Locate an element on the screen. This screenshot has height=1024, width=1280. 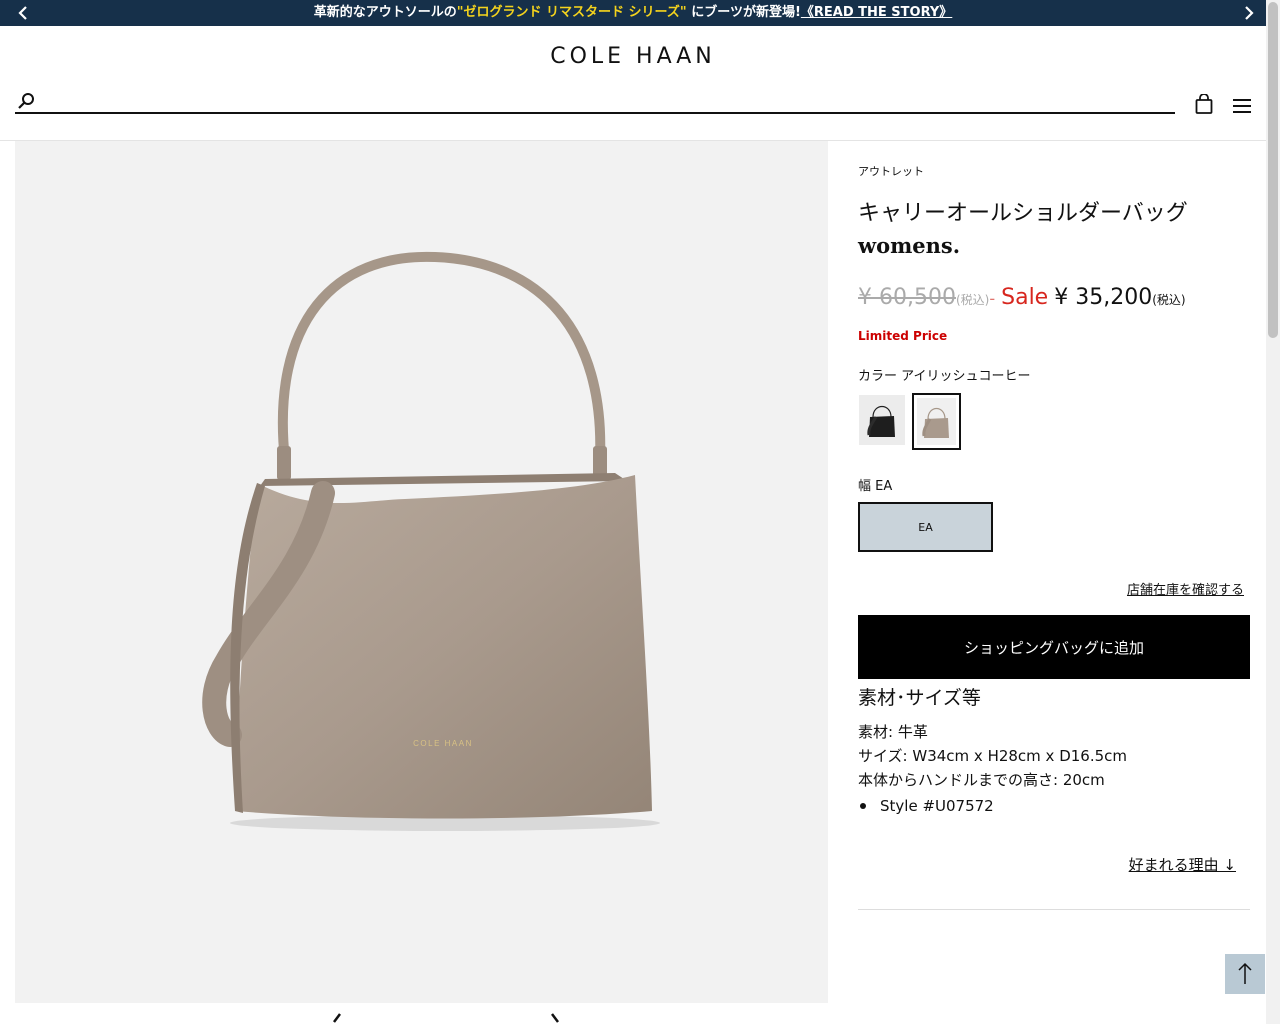
color-label: カラー アイリッシュコーヒー is located at coordinates (944, 374).